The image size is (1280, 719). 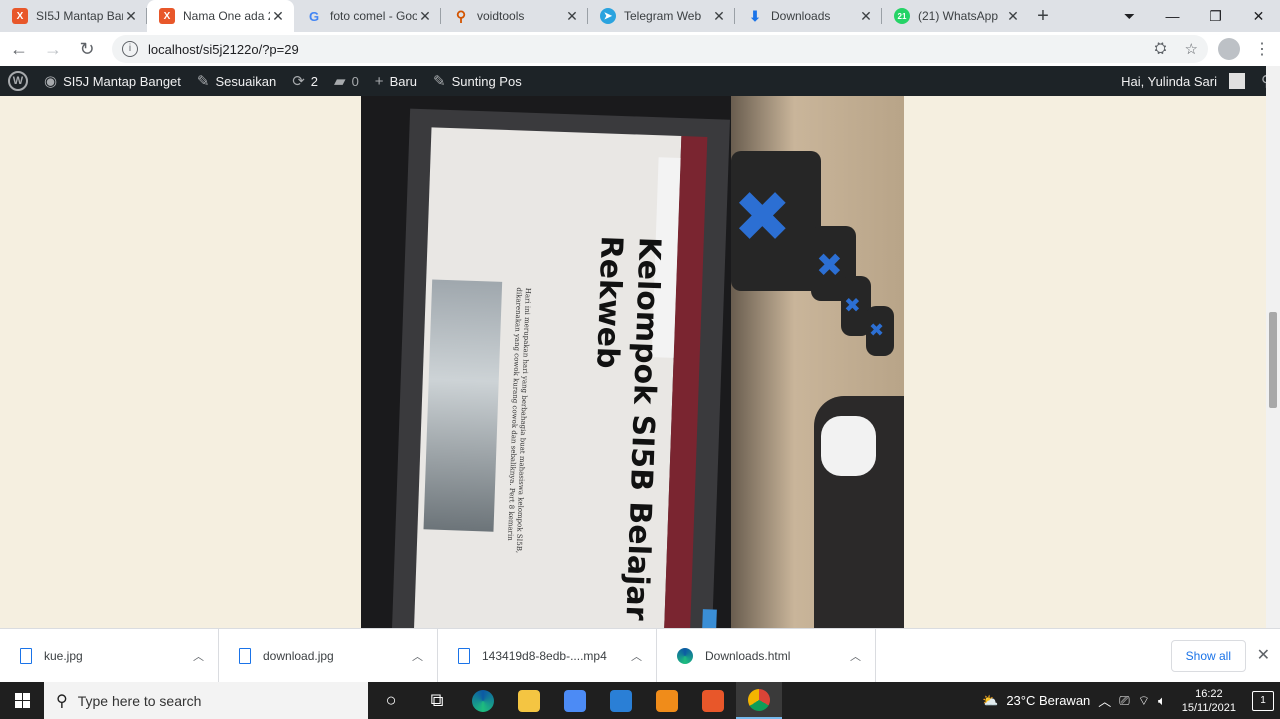 What do you see at coordinates (483, 700) in the screenshot?
I see `edge-icon` at bounding box center [483, 700].